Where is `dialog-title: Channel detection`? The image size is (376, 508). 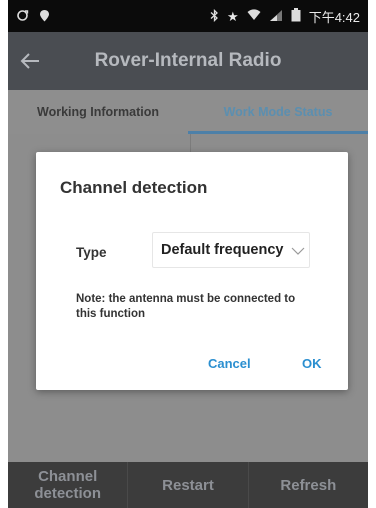 dialog-title: Channel detection is located at coordinates (134, 187).